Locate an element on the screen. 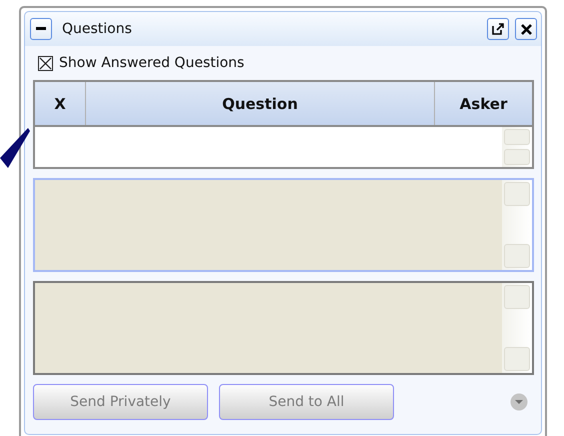 This screenshot has height=436, width=564. dropdown-icon is located at coordinates (519, 402).